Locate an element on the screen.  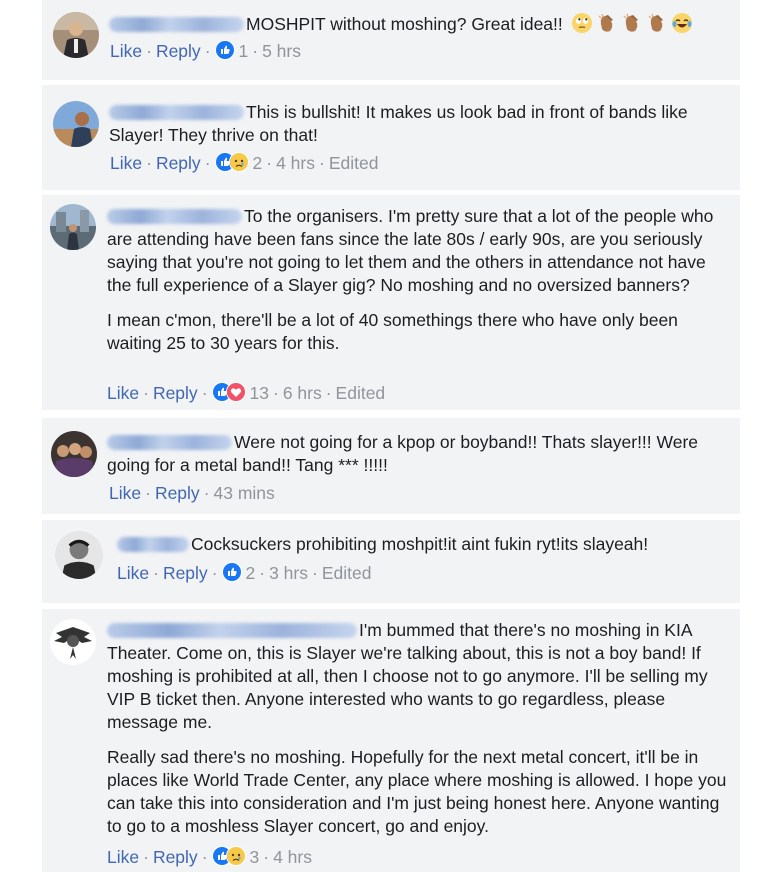
love-reaction-icon is located at coordinates (235, 392).